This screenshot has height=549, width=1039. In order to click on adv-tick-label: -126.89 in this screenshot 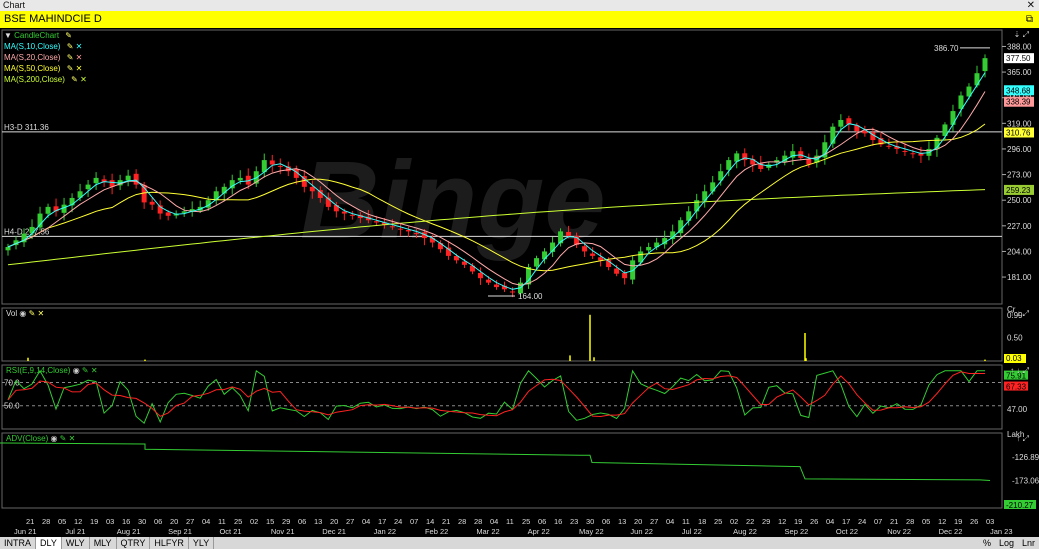, I will do `click(1025, 457)`.